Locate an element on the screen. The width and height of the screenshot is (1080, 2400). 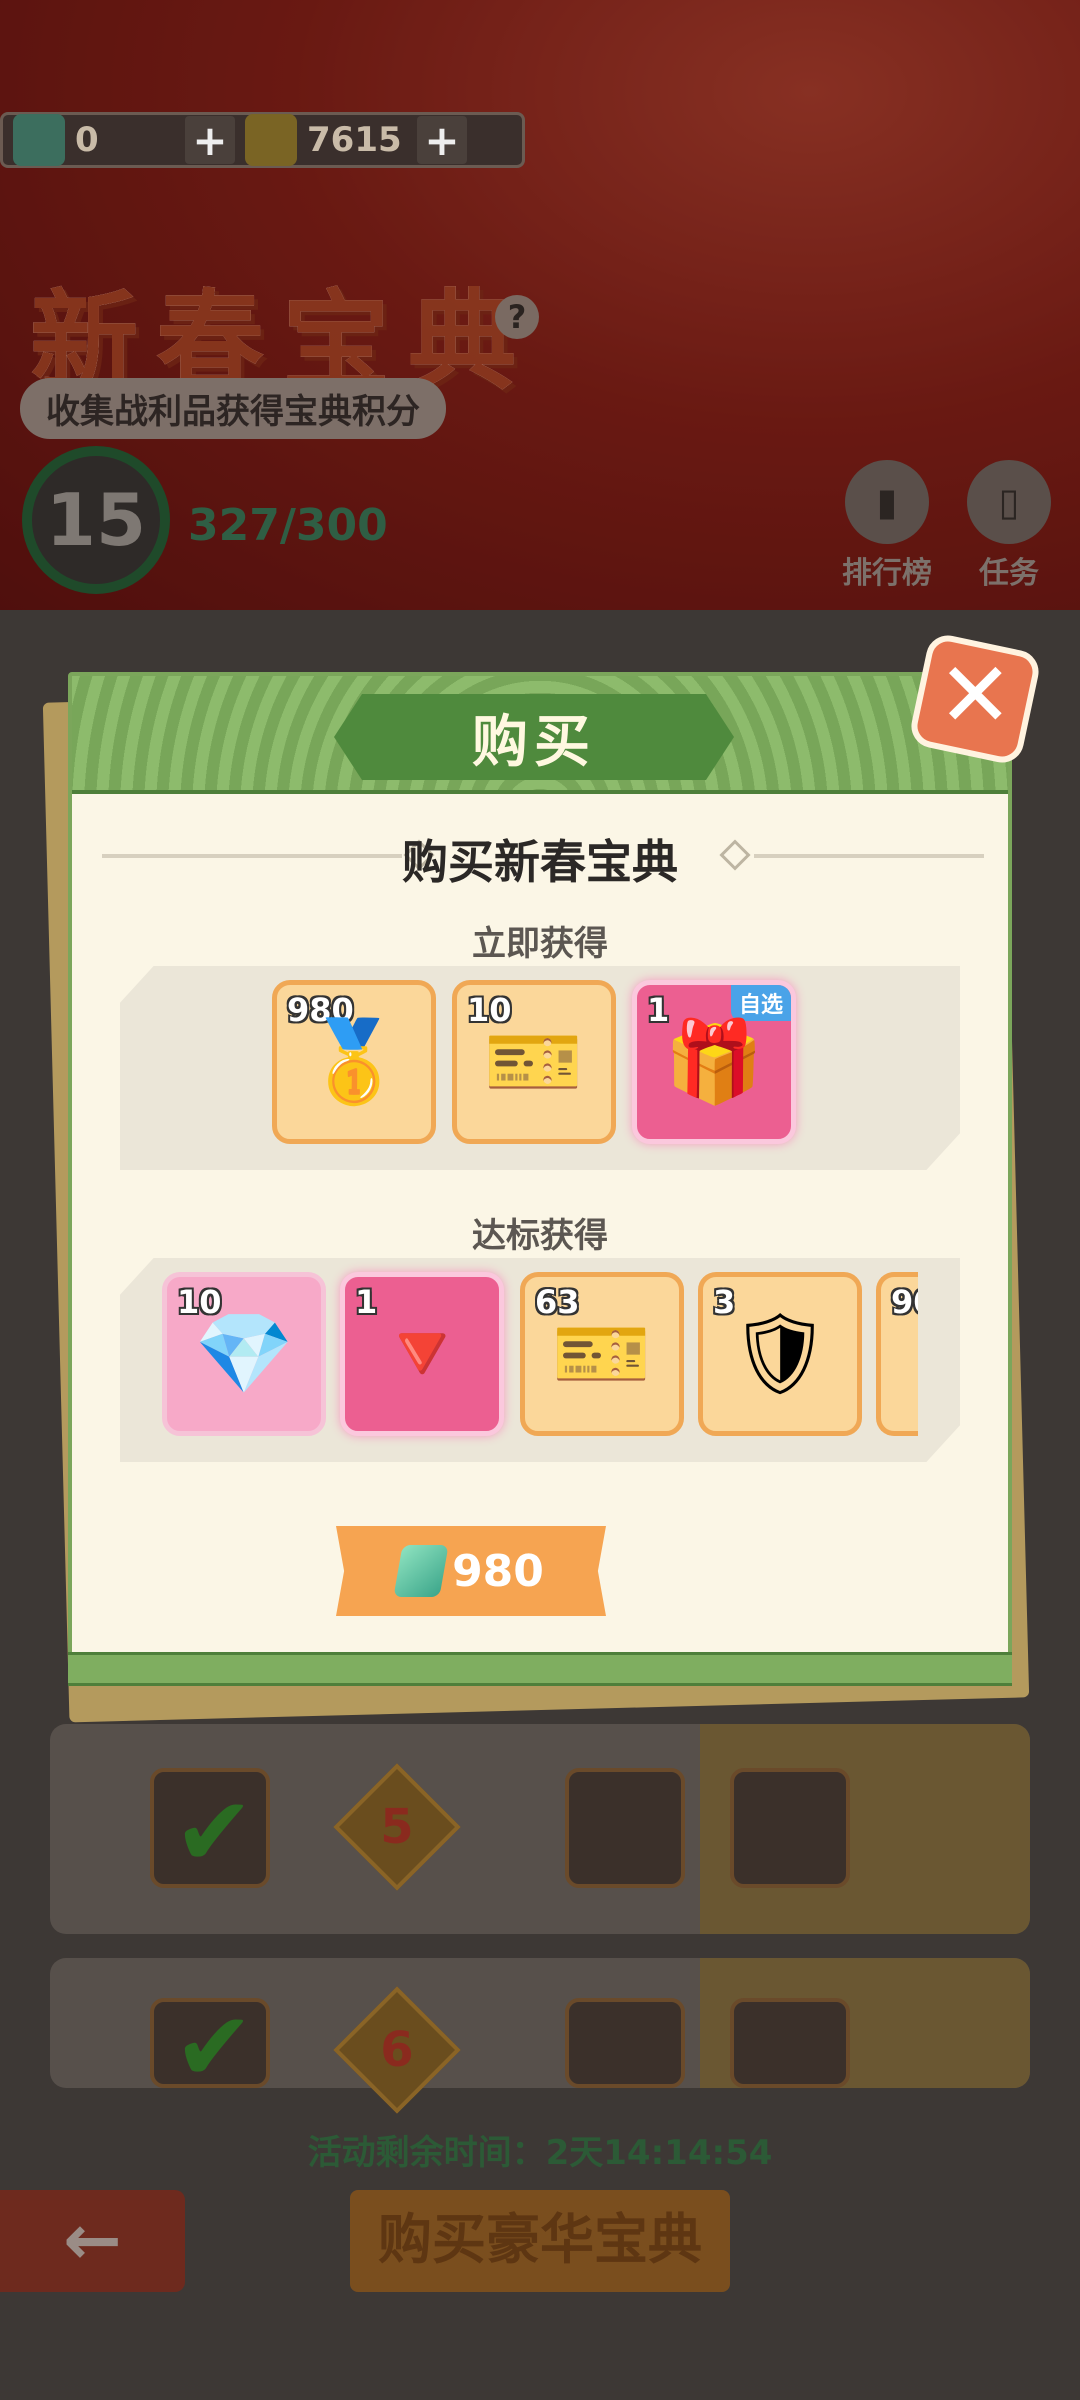
gem-amount: 0 is located at coordinates (87, 140).